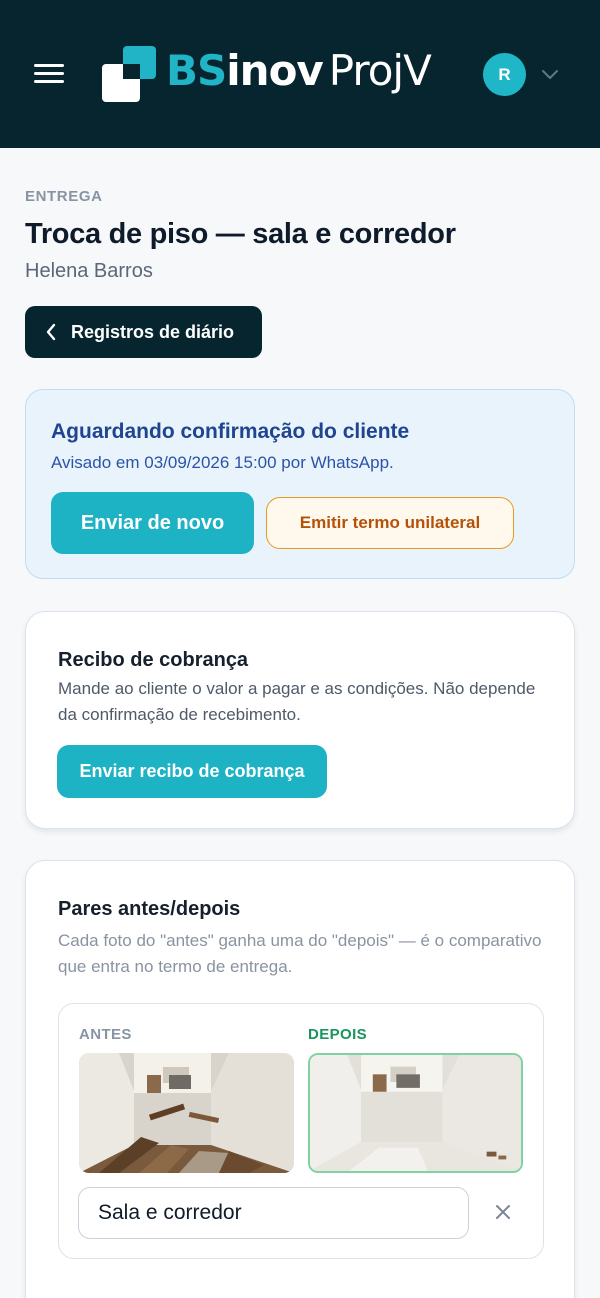  What do you see at coordinates (338, 1034) in the screenshot?
I see `after-label: DEPOIS` at bounding box center [338, 1034].